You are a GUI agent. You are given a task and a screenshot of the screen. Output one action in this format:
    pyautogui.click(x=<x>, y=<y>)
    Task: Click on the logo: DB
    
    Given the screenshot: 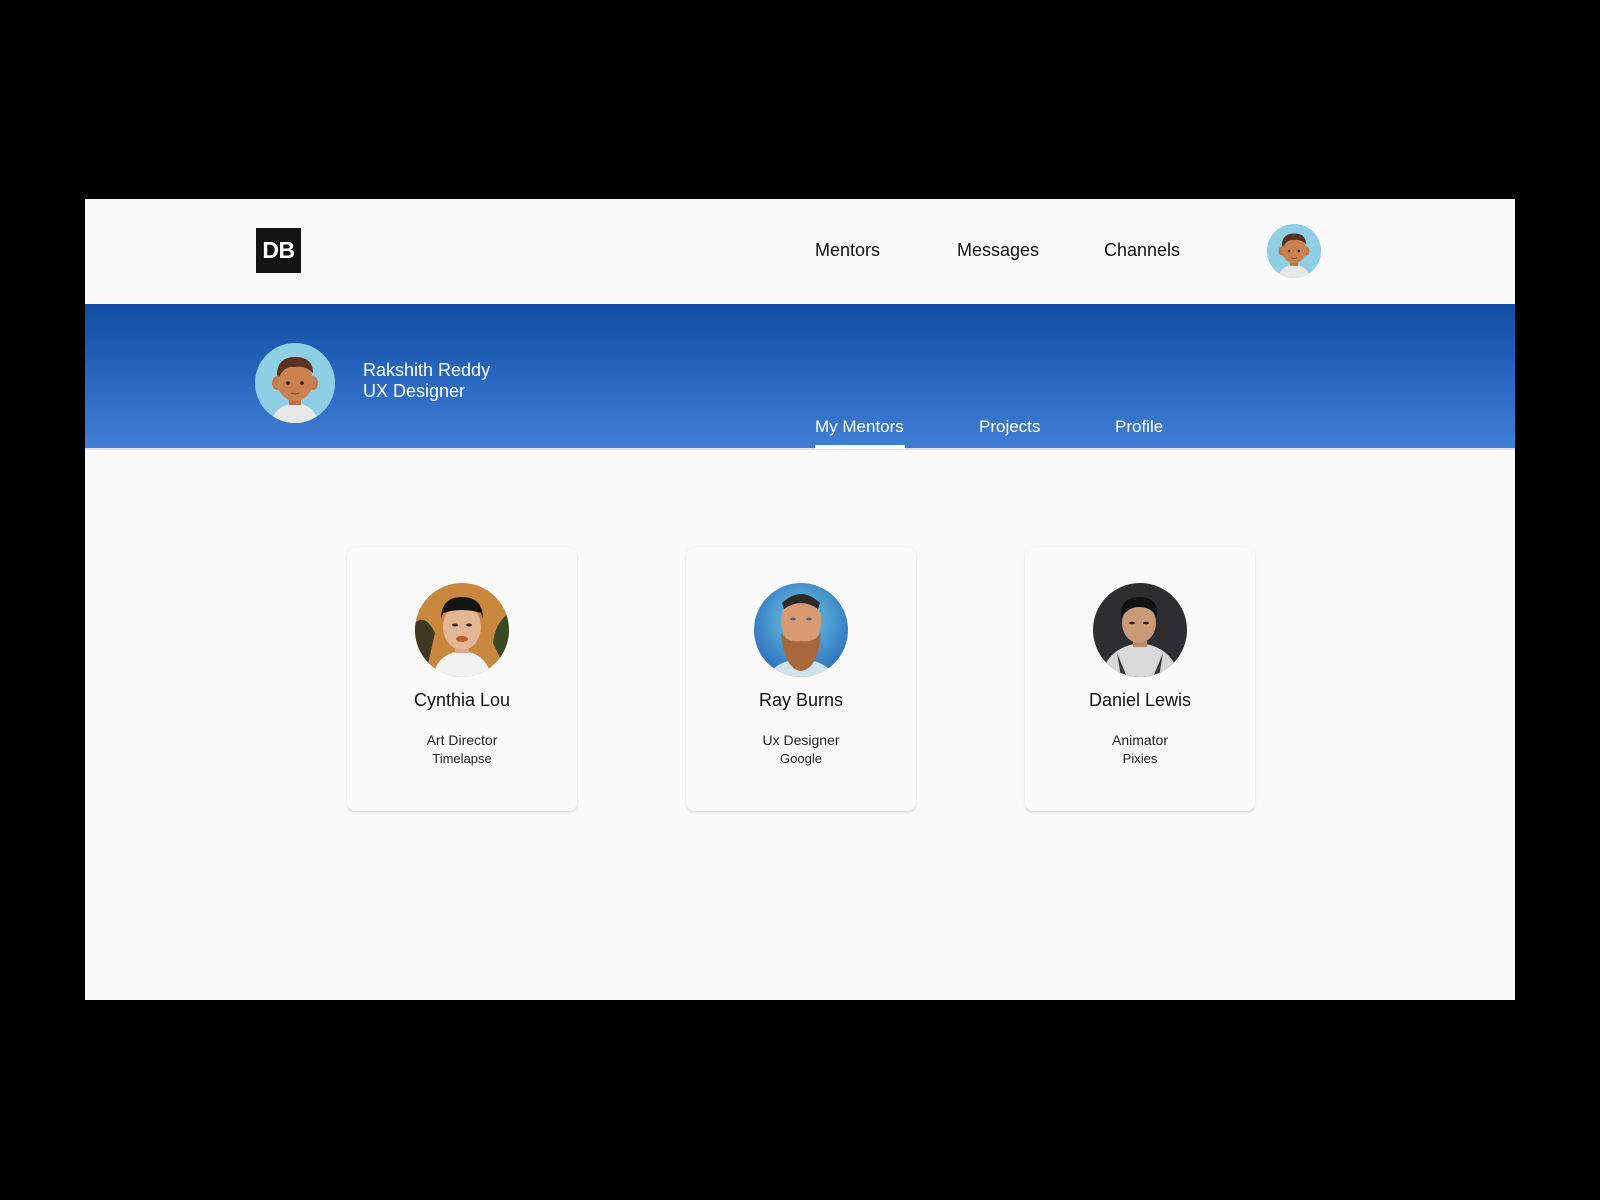 What is the action you would take?
    pyautogui.click(x=278, y=250)
    